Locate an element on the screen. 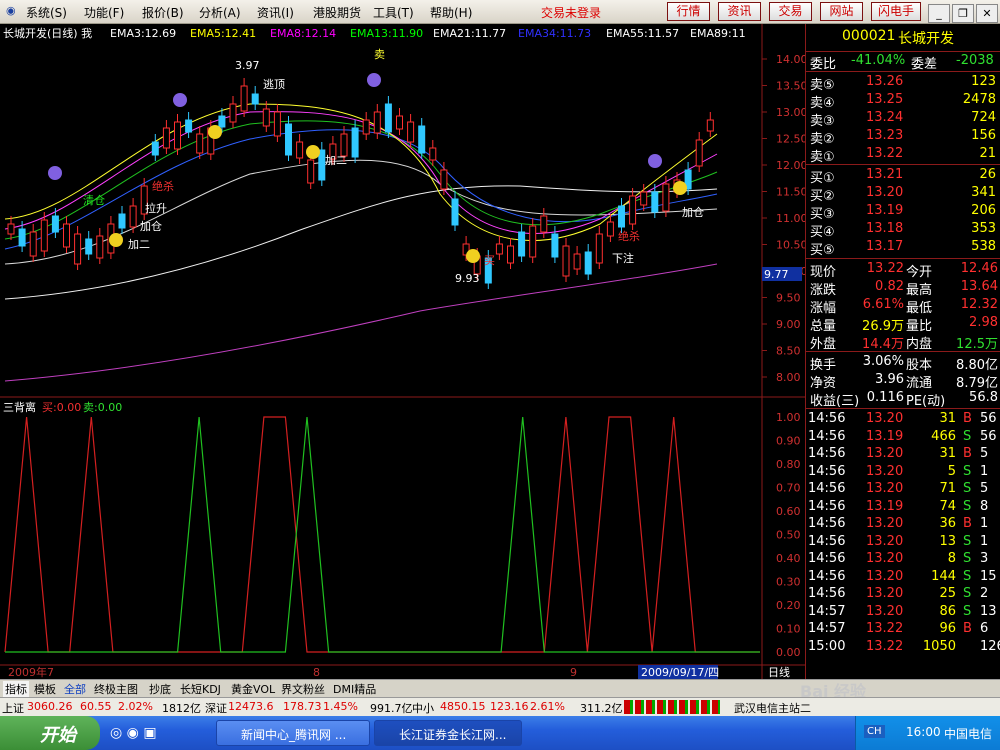  stat-value: 26.9万 is located at coordinates (883, 326).